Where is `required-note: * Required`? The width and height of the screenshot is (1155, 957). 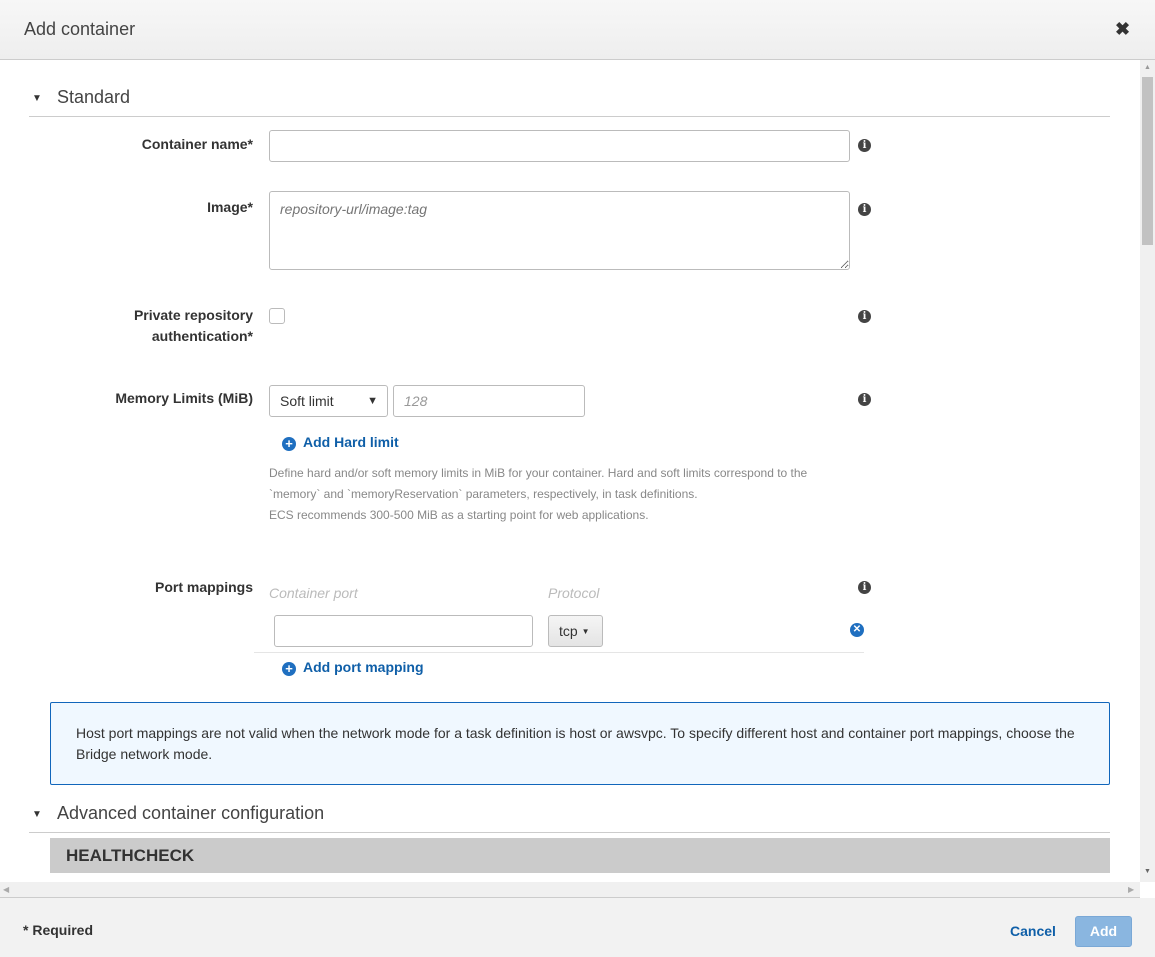 required-note: * Required is located at coordinates (58, 930).